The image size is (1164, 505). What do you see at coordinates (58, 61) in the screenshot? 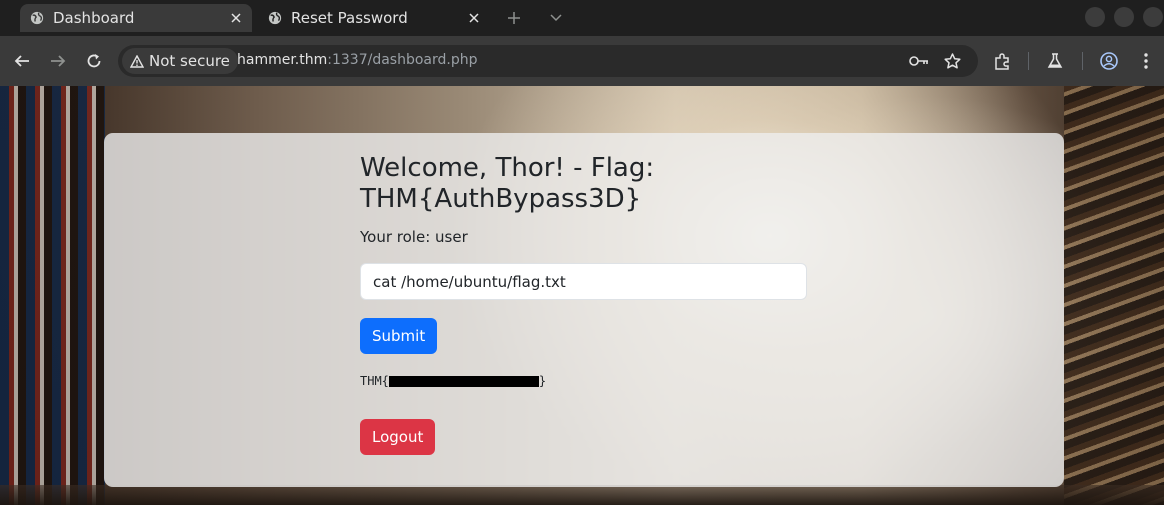
I see `forward-arrow-icon` at bounding box center [58, 61].